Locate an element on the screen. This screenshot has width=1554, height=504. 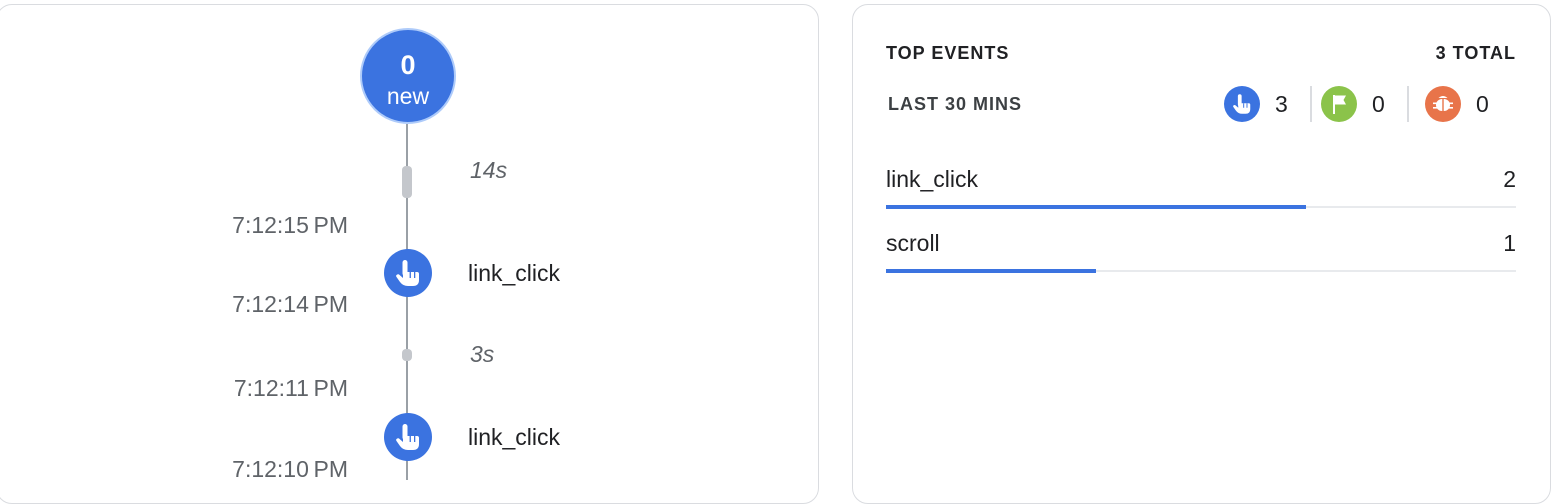
top-event-count: 2 is located at coordinates (1509, 179).